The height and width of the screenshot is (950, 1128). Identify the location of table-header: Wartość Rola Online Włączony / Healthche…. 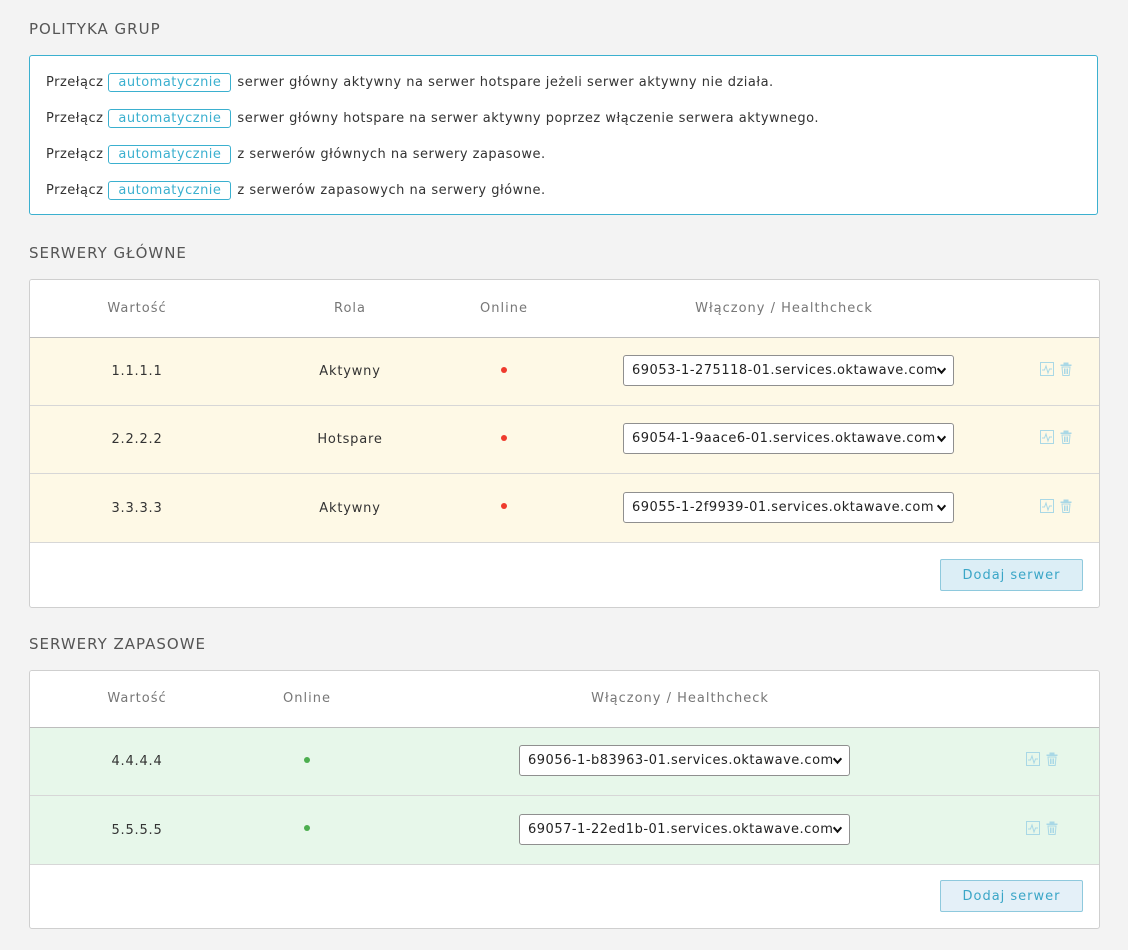
(564, 309).